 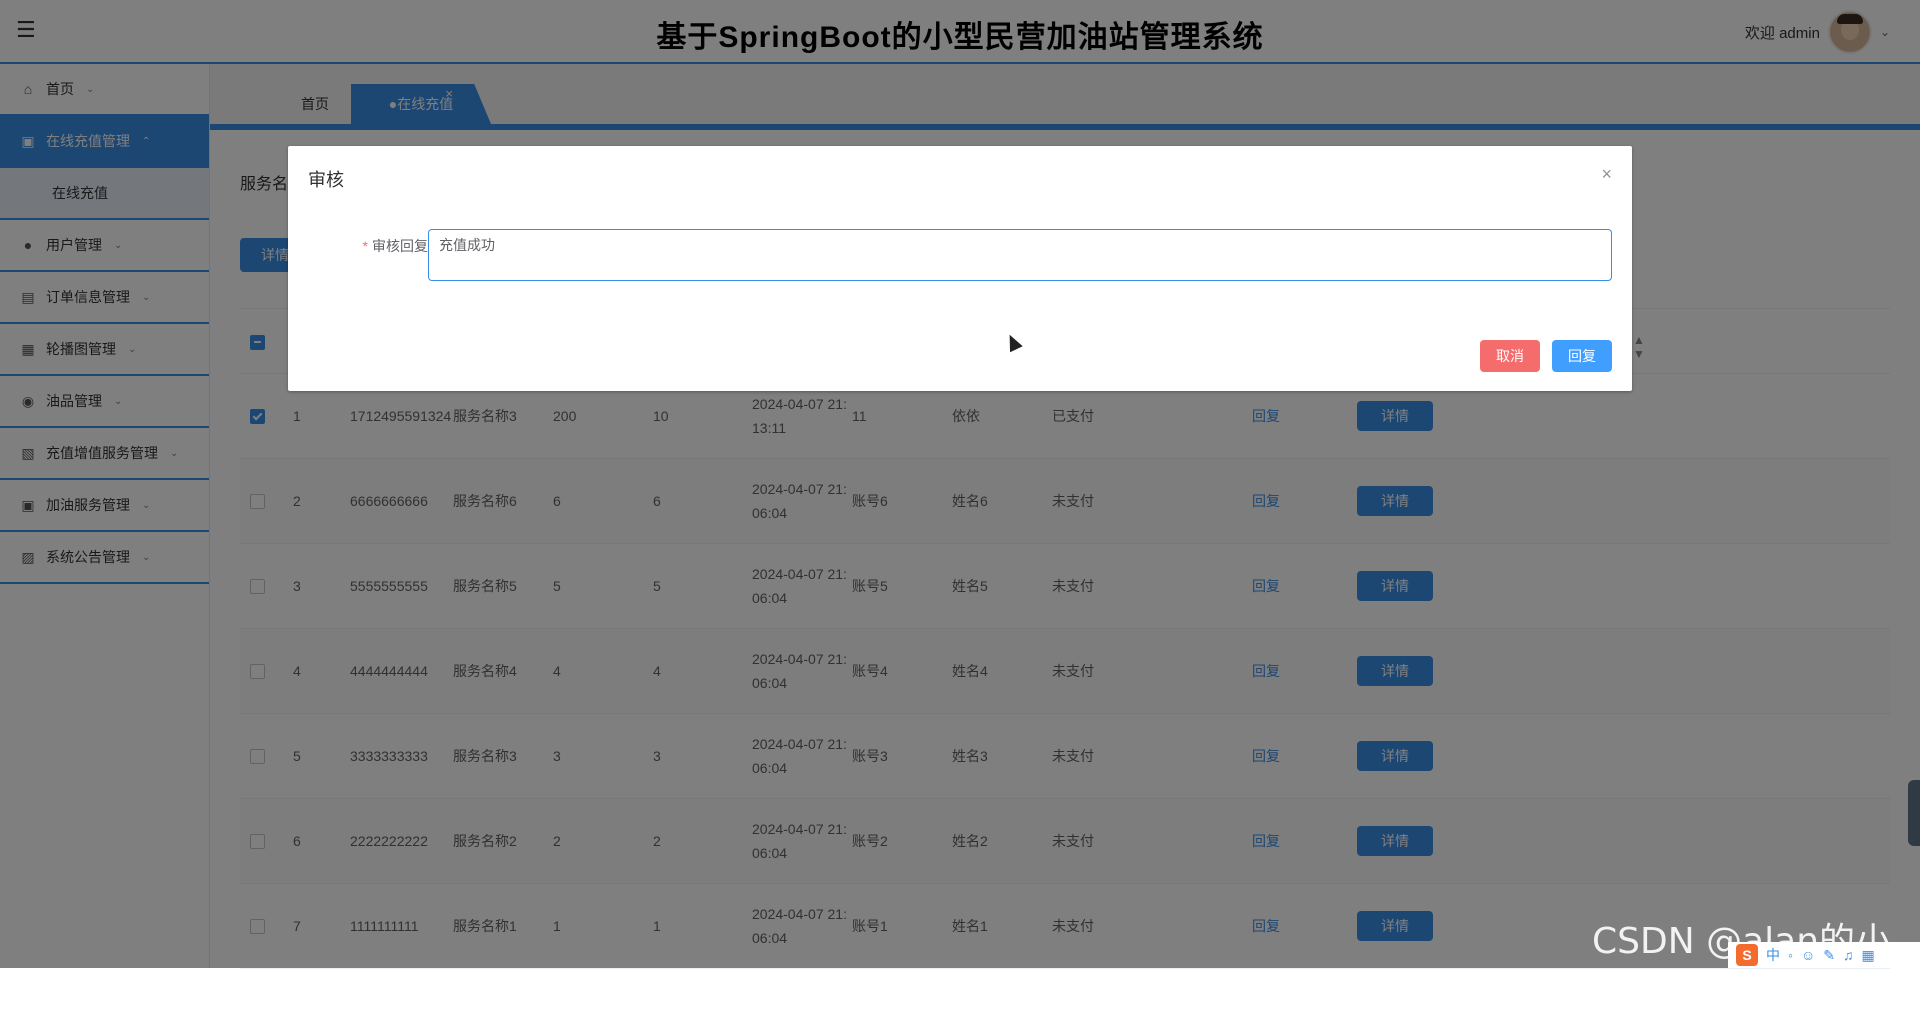 What do you see at coordinates (1808, 955) in the screenshot?
I see `emoji-icon: ☺` at bounding box center [1808, 955].